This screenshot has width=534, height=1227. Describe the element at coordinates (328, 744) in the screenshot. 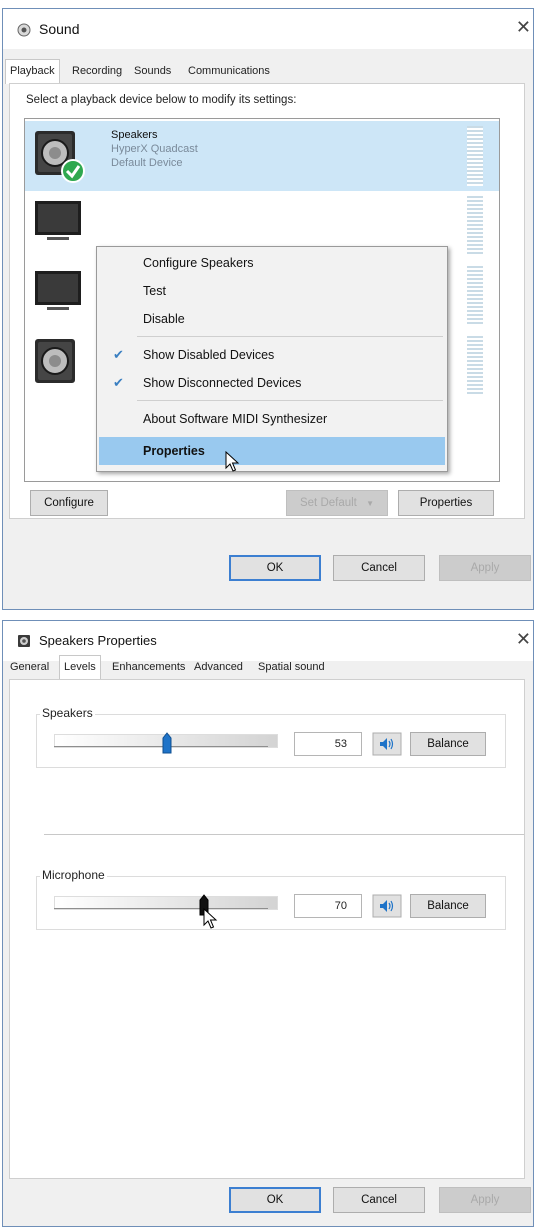

I see `speakers-level-value: 53` at that location.